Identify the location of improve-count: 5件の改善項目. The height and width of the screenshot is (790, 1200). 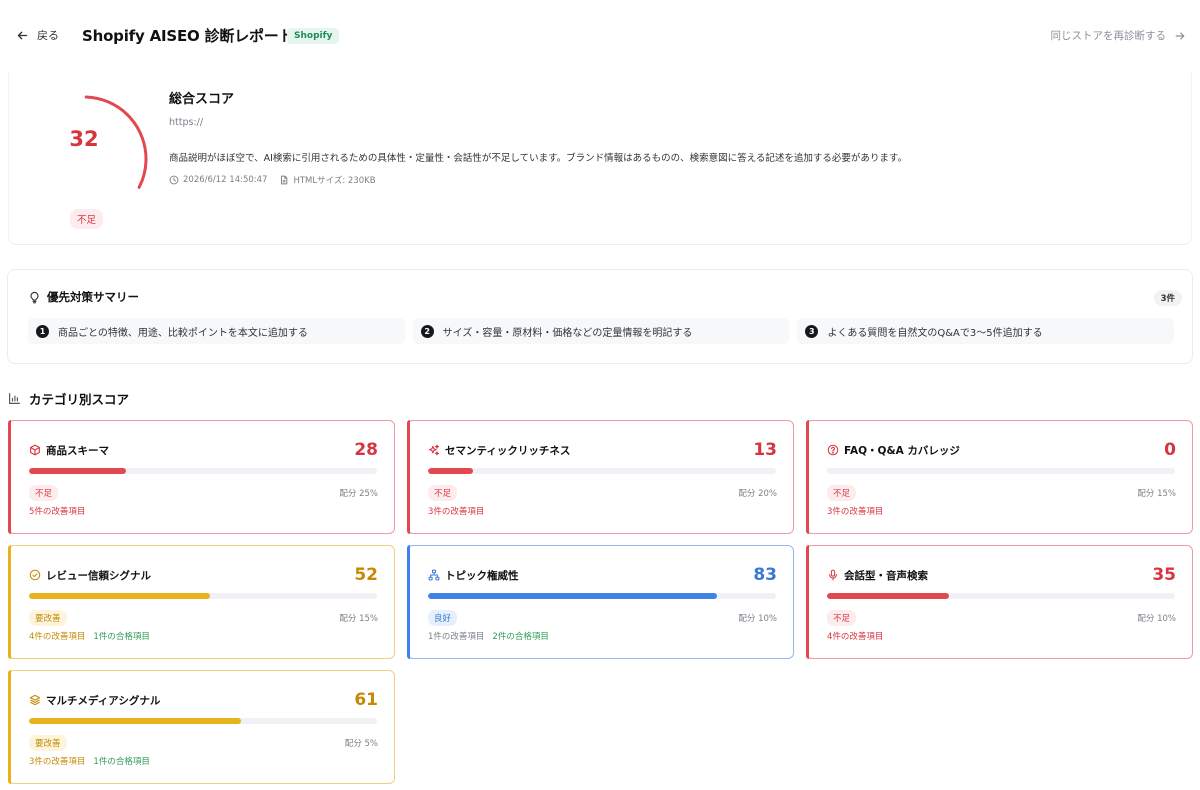
(57, 512).